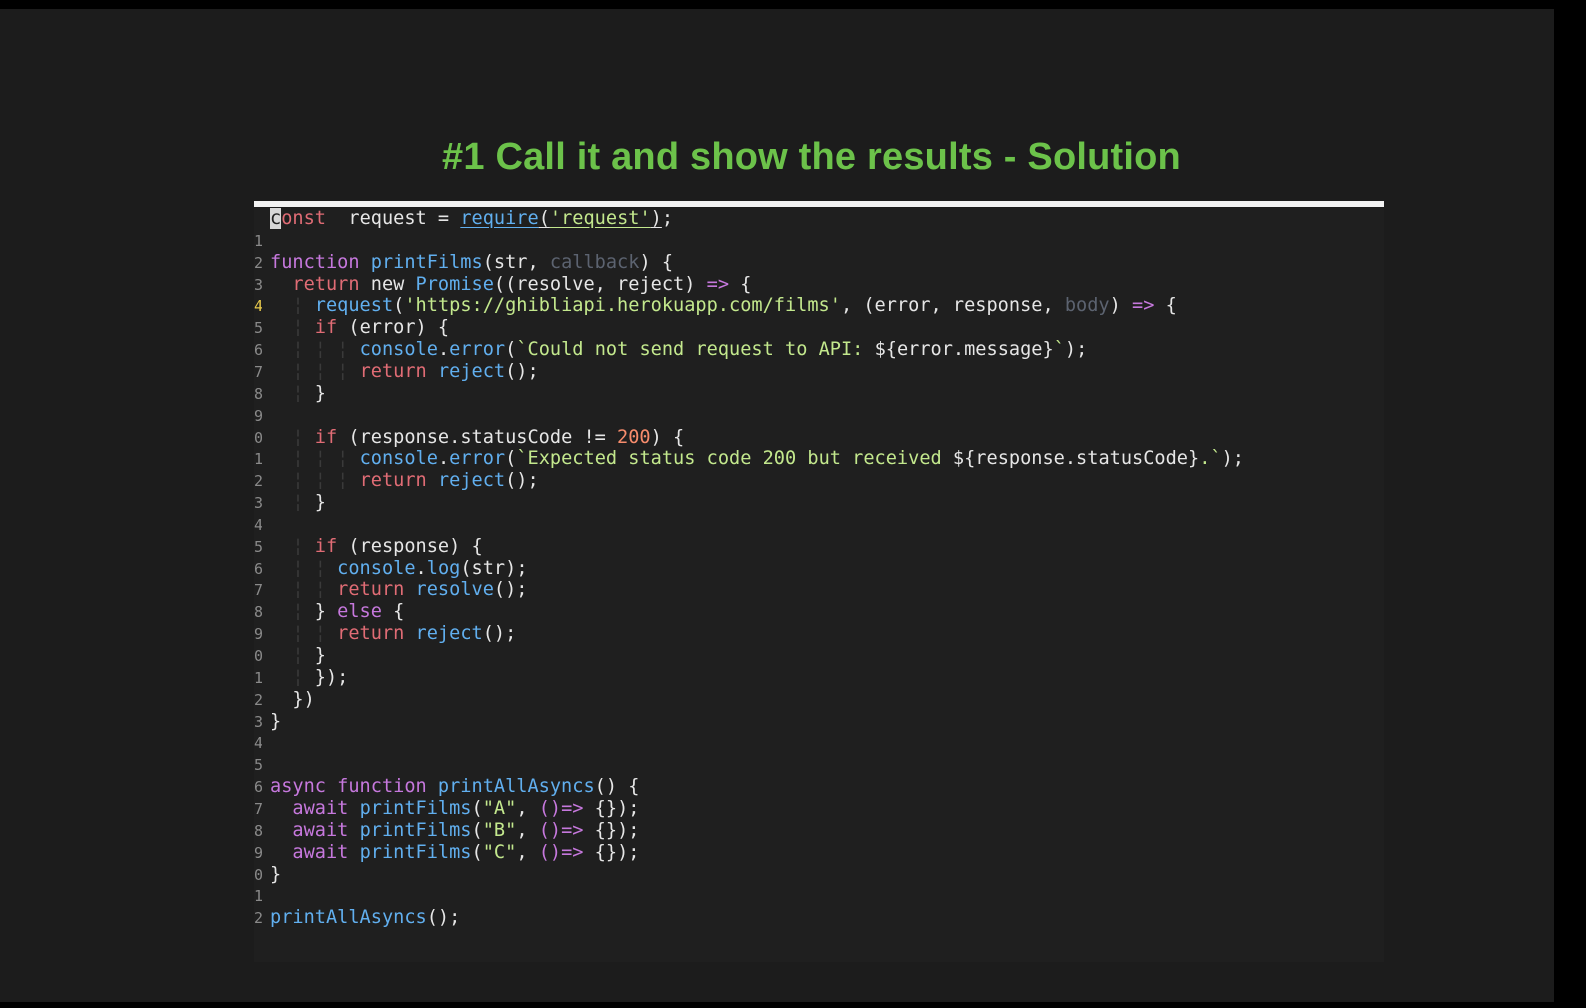 This screenshot has height=1008, width=1586. Describe the element at coordinates (393, 634) in the screenshot. I see `code-text: ¦ ¦ return reject();` at that location.